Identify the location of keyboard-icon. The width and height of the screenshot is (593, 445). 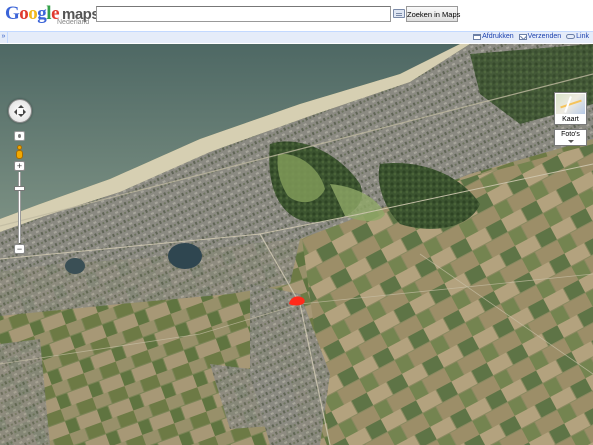
(399, 13).